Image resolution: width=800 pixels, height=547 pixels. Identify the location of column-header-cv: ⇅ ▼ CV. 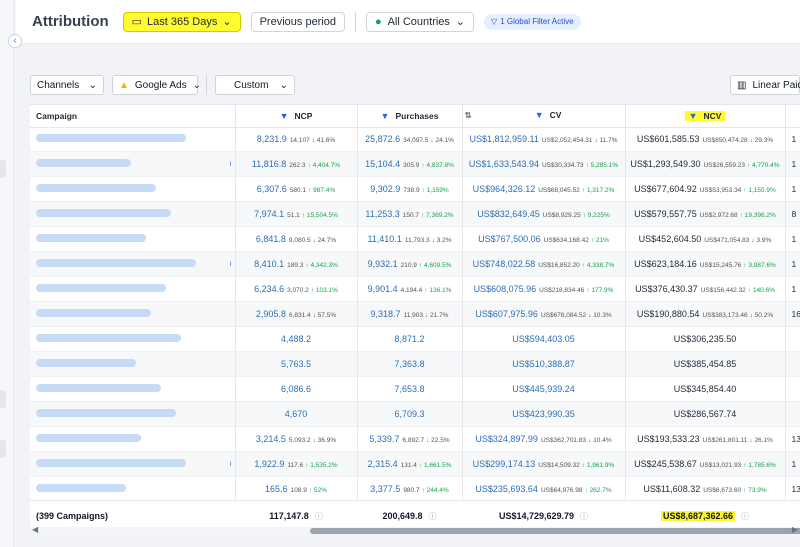
(544, 116).